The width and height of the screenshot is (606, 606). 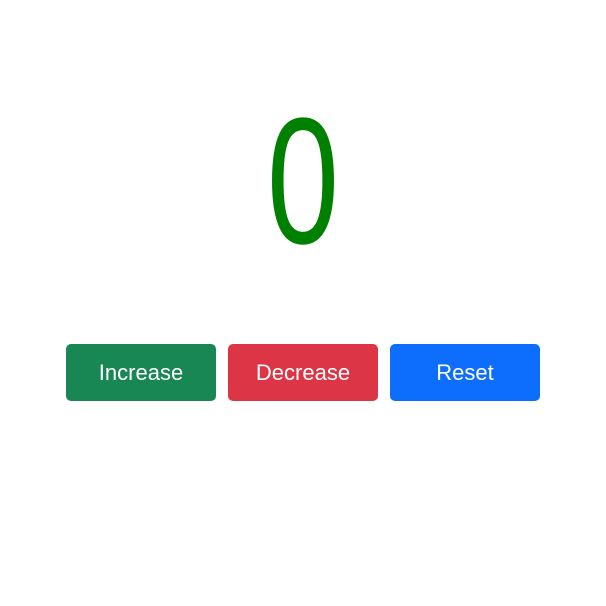 What do you see at coordinates (141, 372) in the screenshot?
I see `increase-button: Increase` at bounding box center [141, 372].